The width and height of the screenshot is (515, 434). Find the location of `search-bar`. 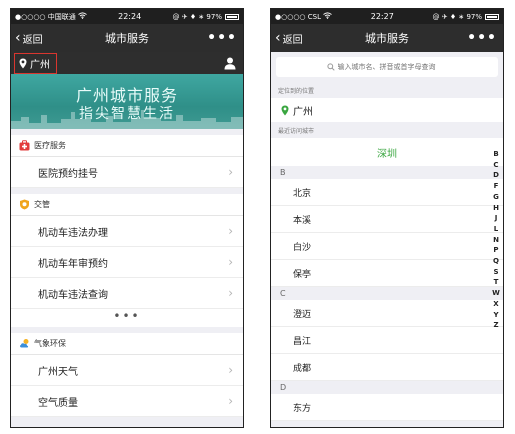

search-bar is located at coordinates (387, 67).